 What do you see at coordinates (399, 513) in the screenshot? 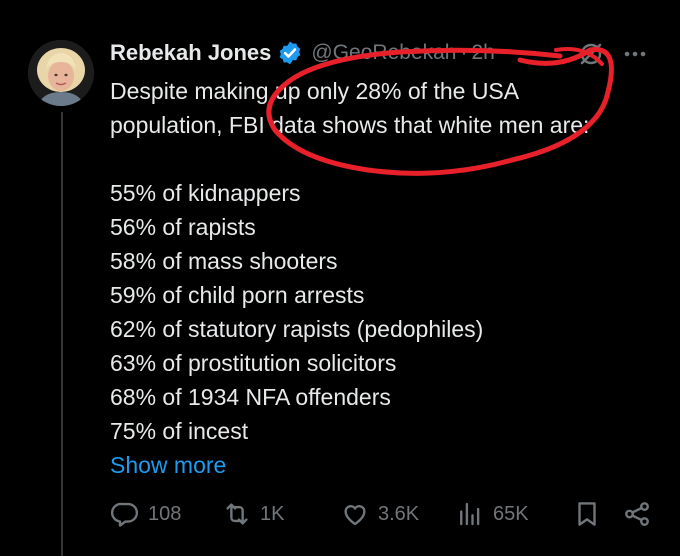
I see `like-count: 3.6K` at bounding box center [399, 513].